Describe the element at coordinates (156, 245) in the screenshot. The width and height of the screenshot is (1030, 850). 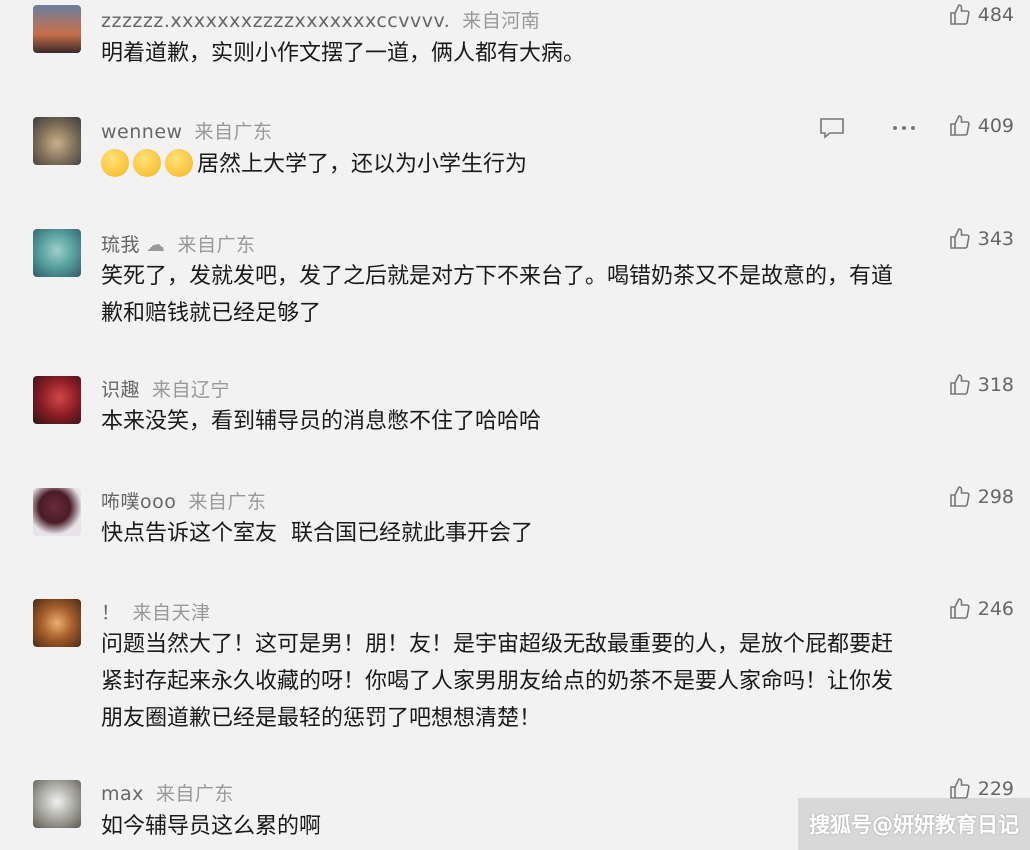
I see `badge-icon: ☁` at that location.